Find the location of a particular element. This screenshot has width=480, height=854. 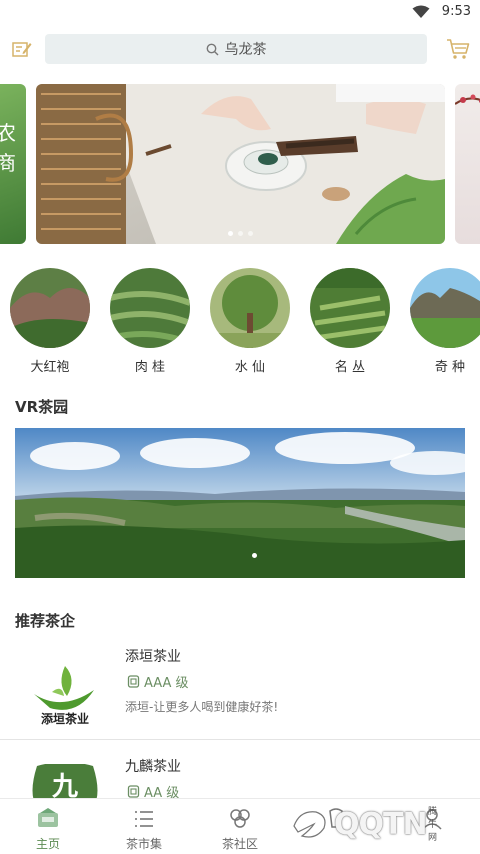

banner-indicator is located at coordinates (240, 233).